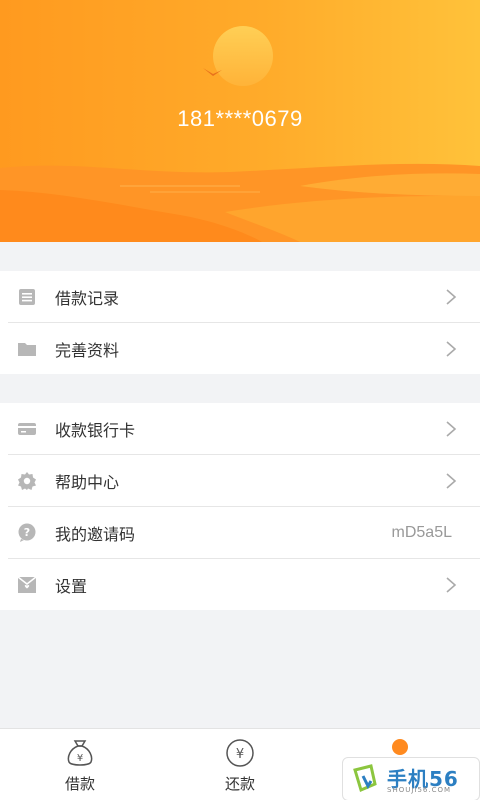 The height and width of the screenshot is (800, 480). Describe the element at coordinates (87, 298) in the screenshot. I see `menu-item-label: 借款记录` at that location.